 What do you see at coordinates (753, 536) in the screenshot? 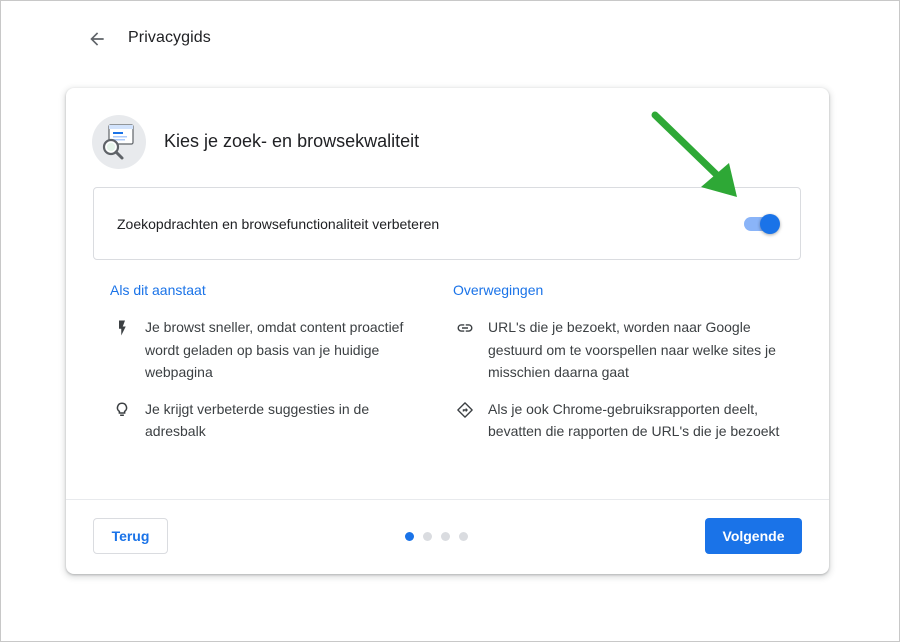
I see `next-button: Volgende` at bounding box center [753, 536].